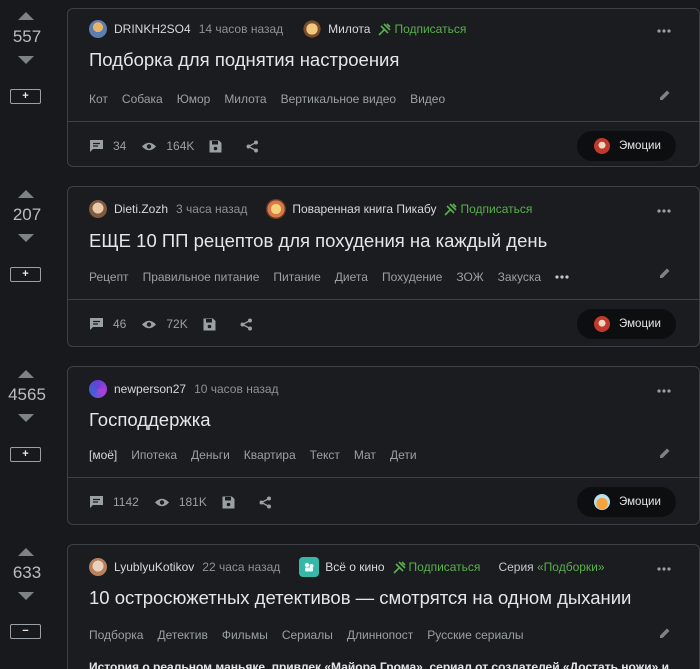  Describe the element at coordinates (270, 455) in the screenshot. I see `tag: Квартира` at that location.